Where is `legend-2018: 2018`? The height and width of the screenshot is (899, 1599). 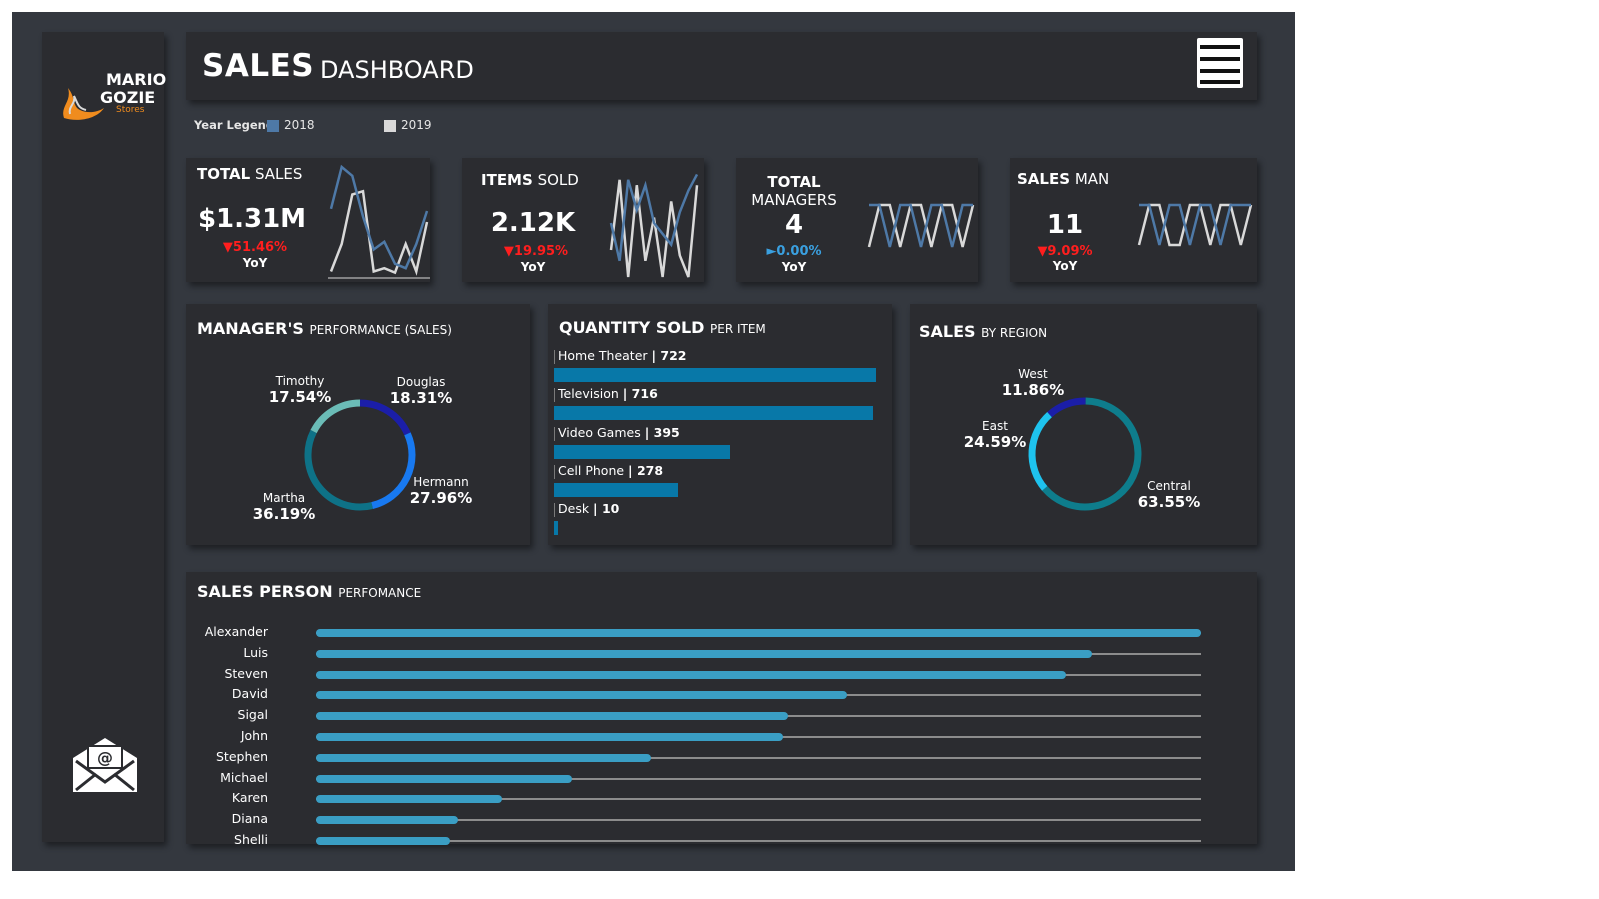
legend-2018: 2018 is located at coordinates (299, 125).